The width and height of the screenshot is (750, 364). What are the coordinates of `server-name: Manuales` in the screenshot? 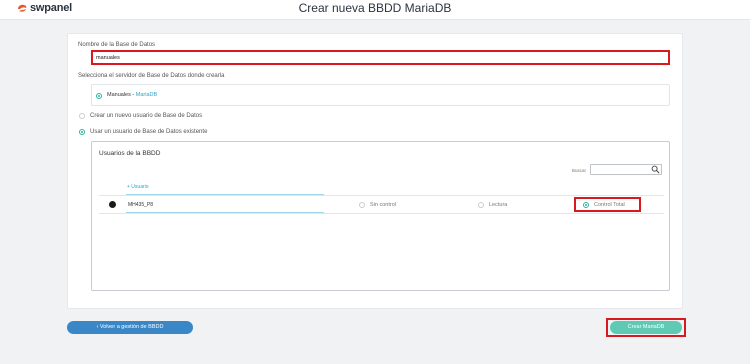 It's located at (119, 95).